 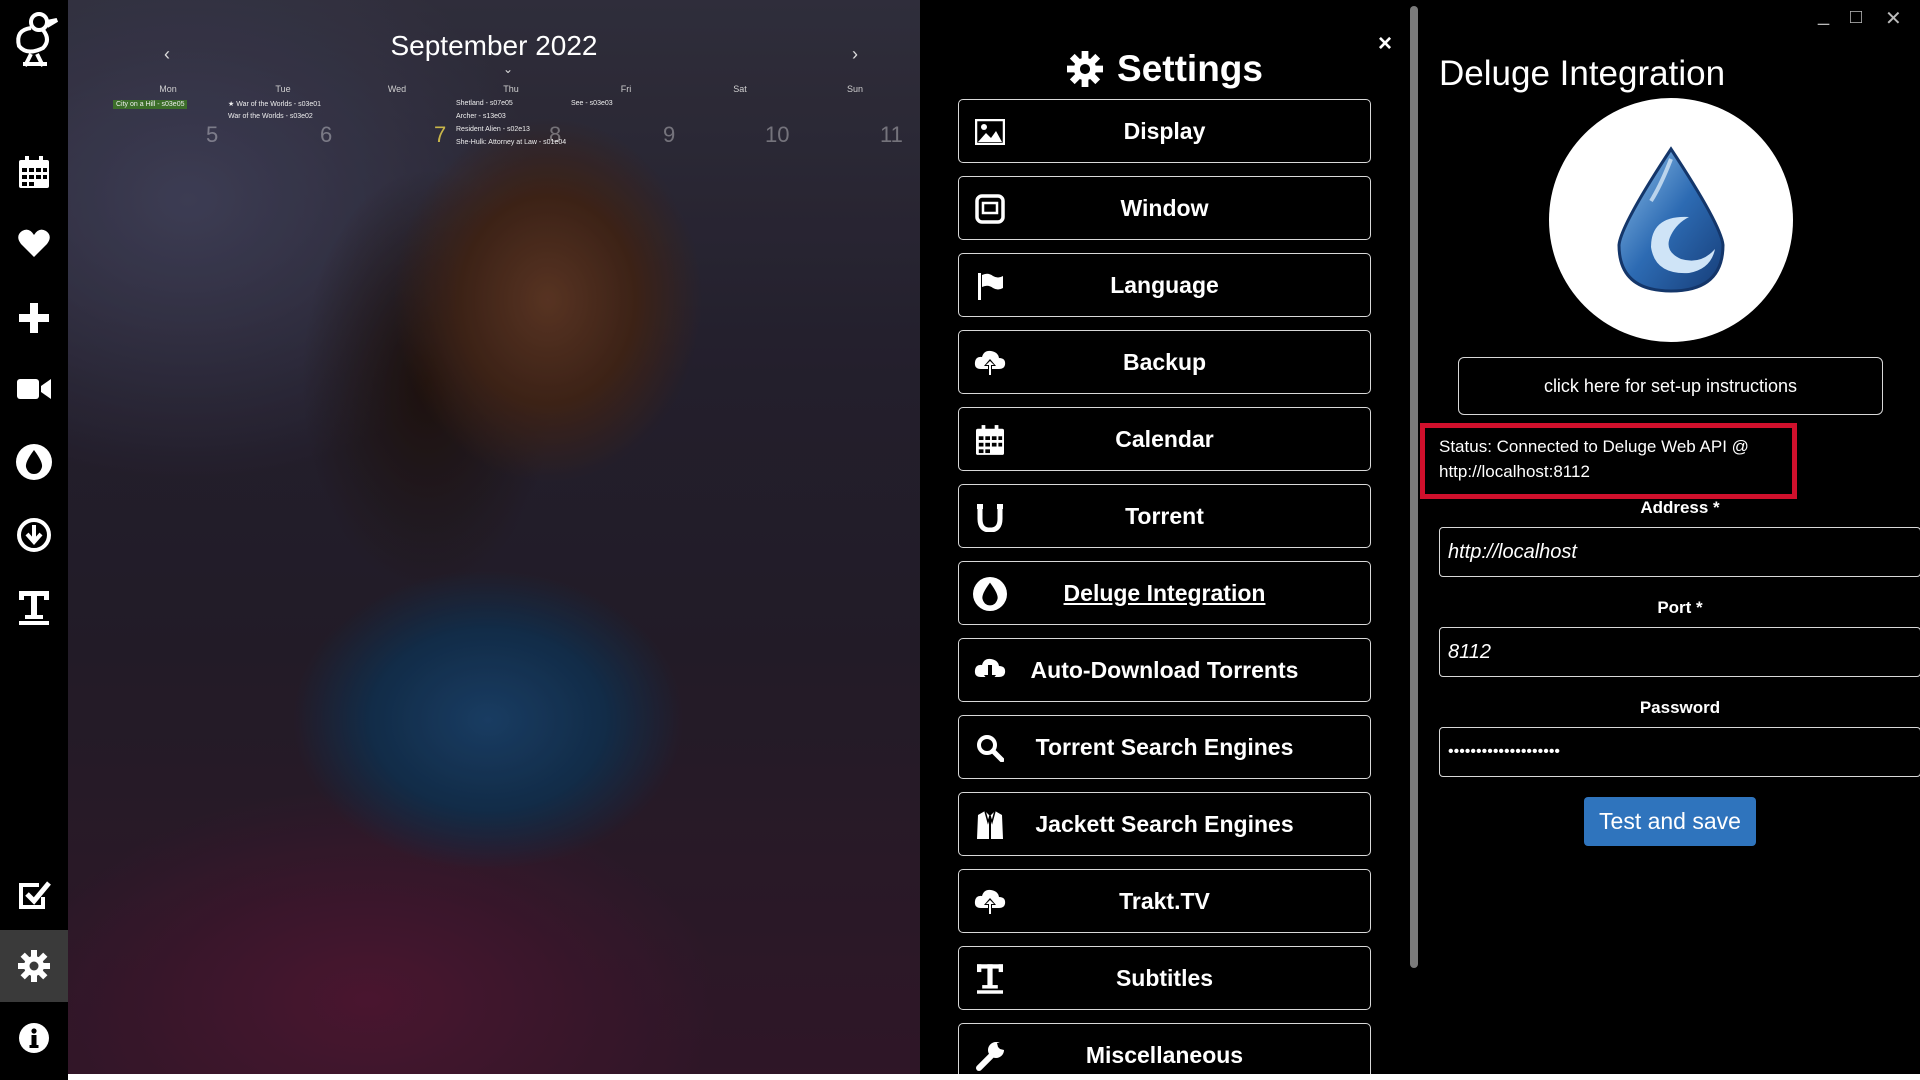 I want to click on settings-item-calendar: Calendar, so click(x=1164, y=439).